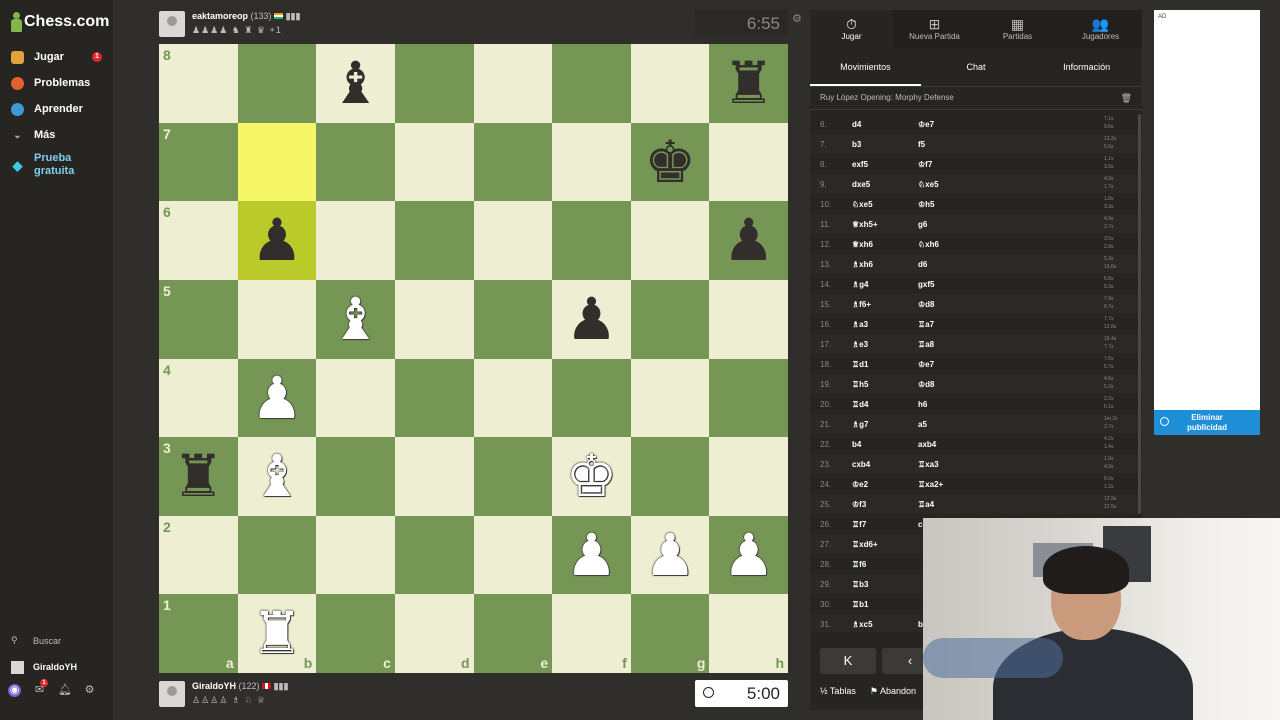 The height and width of the screenshot is (720, 1280). What do you see at coordinates (1017, 29) in the screenshot?
I see `tab-partidas: ▦ Partidas` at bounding box center [1017, 29].